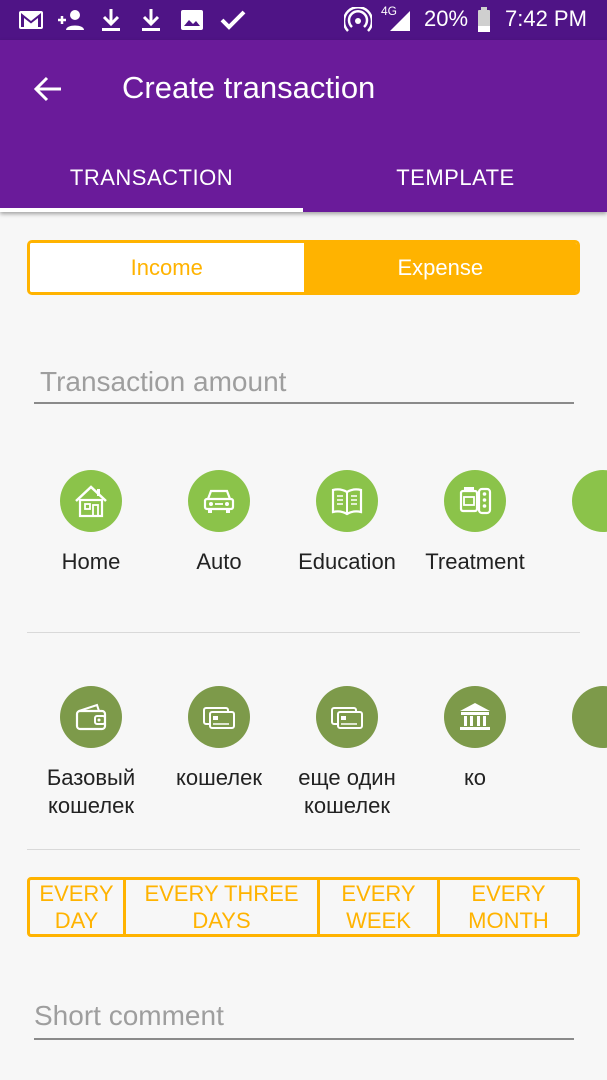 The height and width of the screenshot is (1080, 607). Describe the element at coordinates (440, 267) in the screenshot. I see `expense-option: Expense` at that location.